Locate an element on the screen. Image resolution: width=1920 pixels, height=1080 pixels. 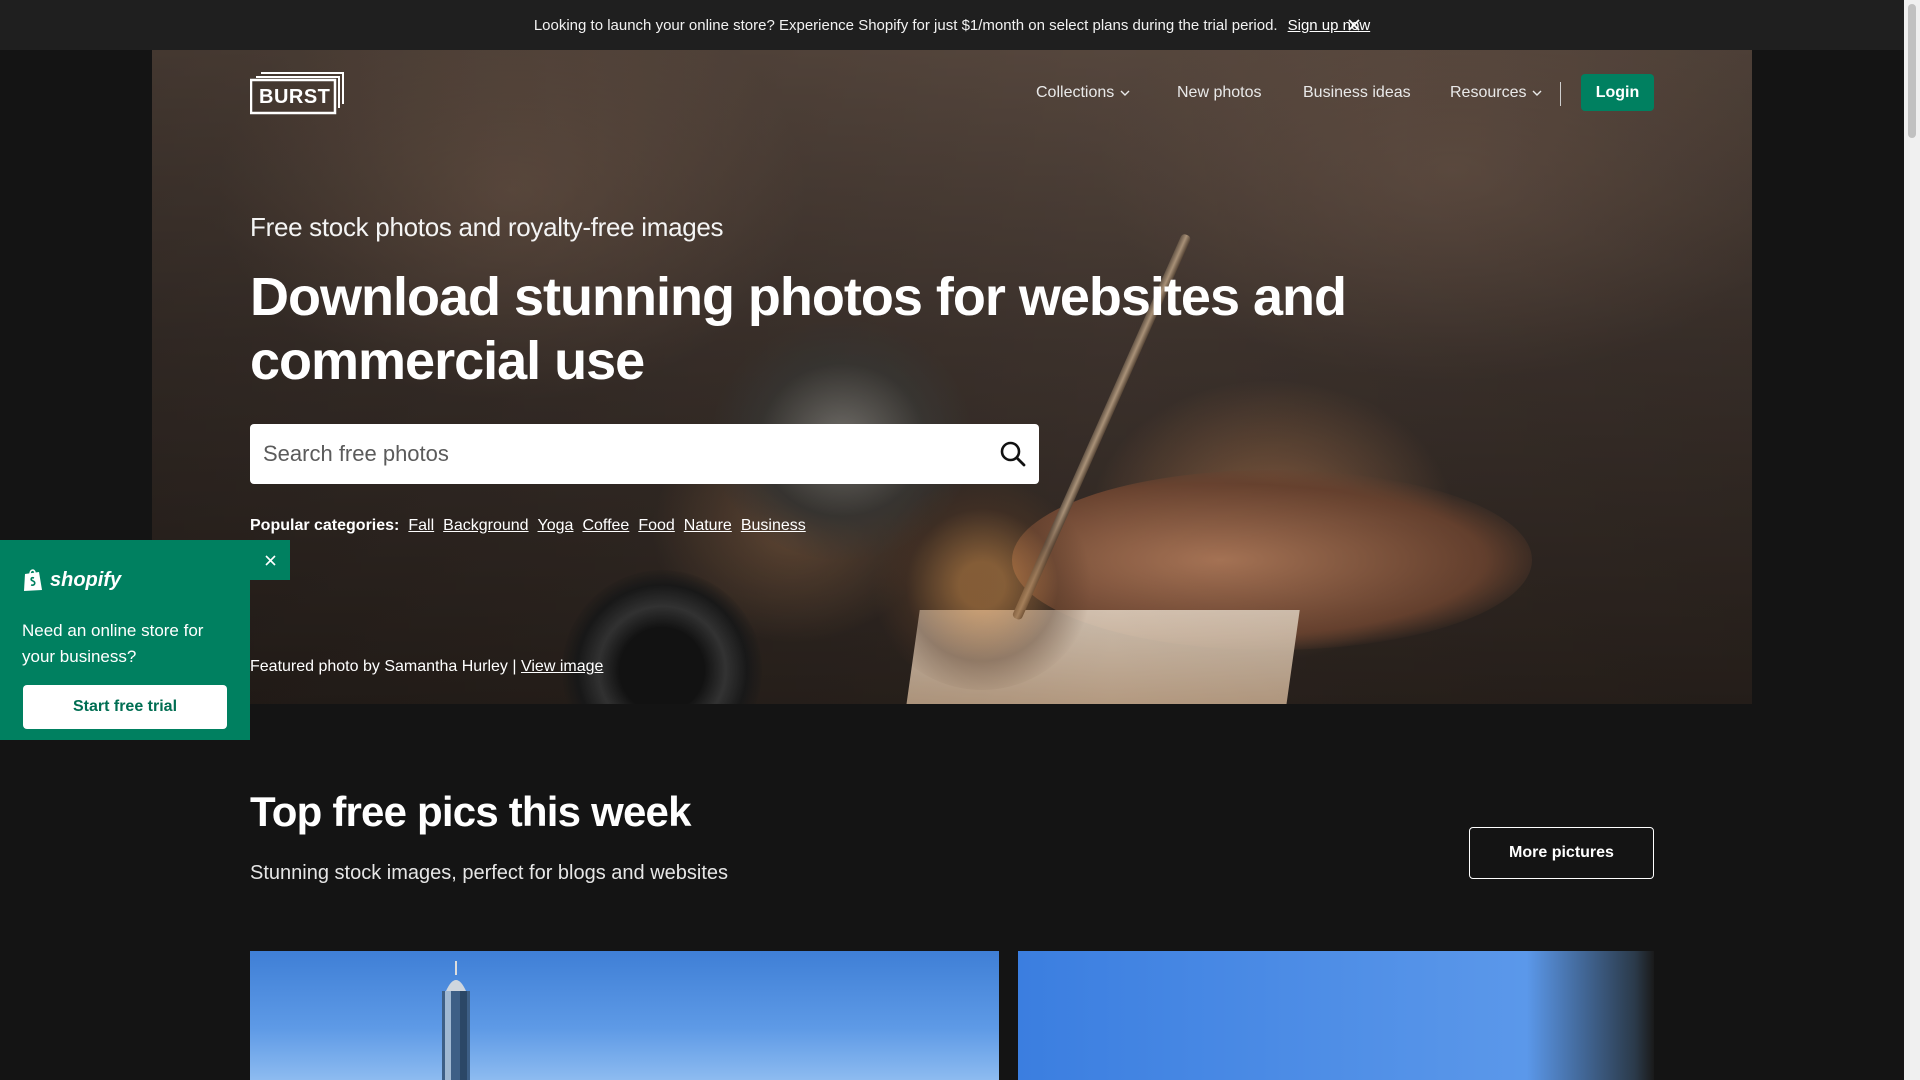
nav-business-ideas: Business ideas is located at coordinates (1357, 93).